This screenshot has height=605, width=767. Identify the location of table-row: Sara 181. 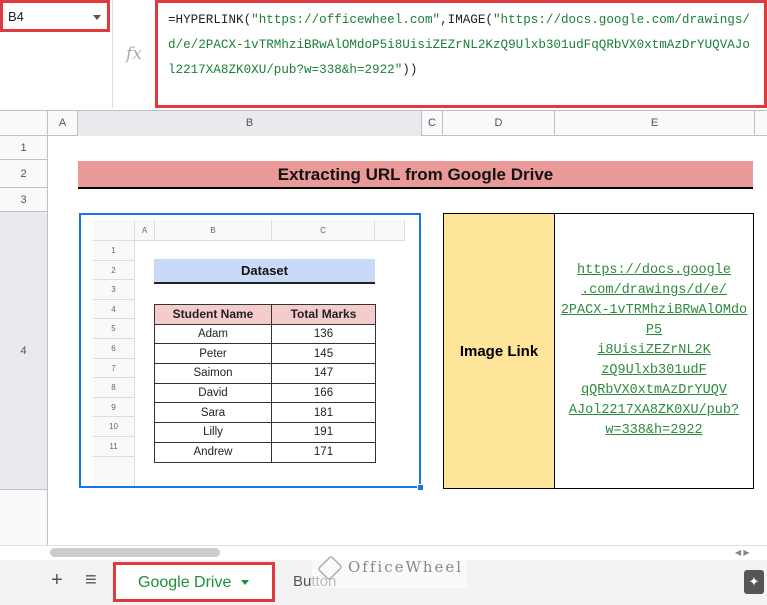
(265, 413).